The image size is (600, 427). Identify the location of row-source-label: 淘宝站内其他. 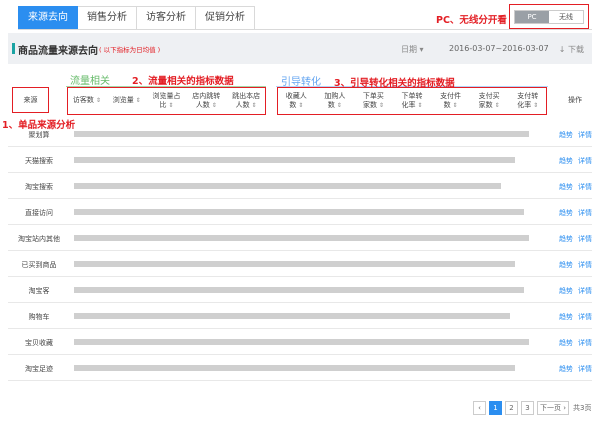
(39, 239).